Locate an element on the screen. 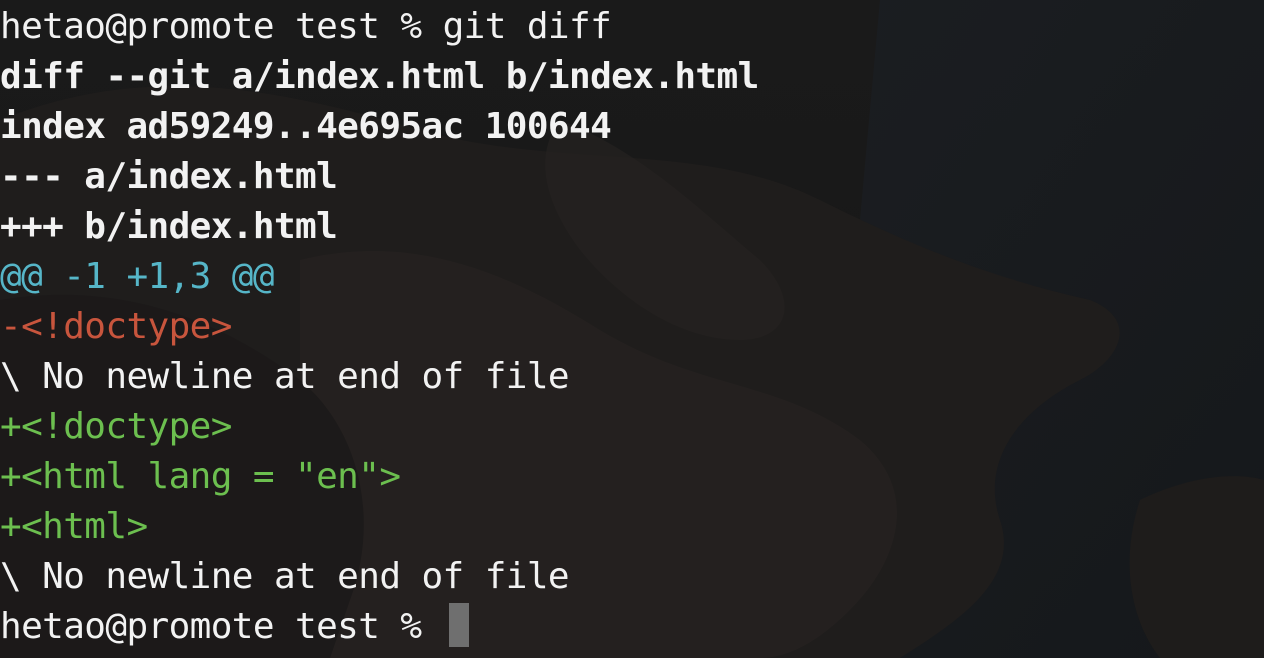 The width and height of the screenshot is (1264, 658). prompt-line: hetao@promote test % is located at coordinates (632, 627).